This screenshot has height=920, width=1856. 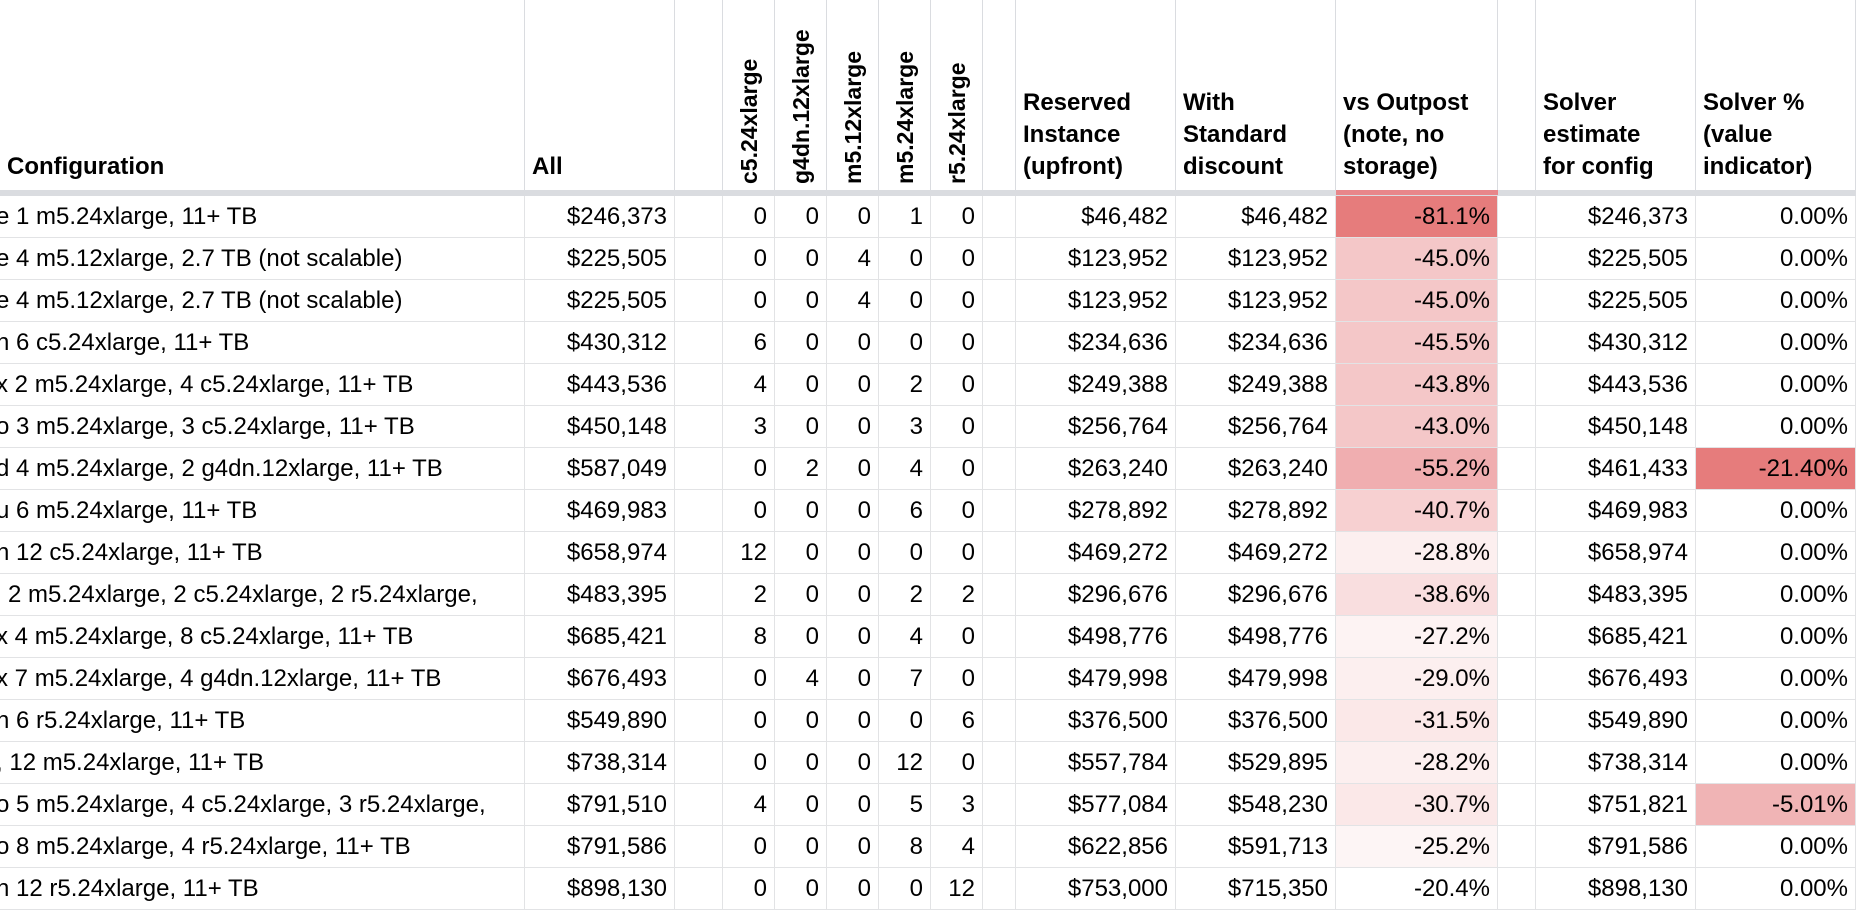 I want to click on cell-reserved: $753,000, so click(x=1096, y=889).